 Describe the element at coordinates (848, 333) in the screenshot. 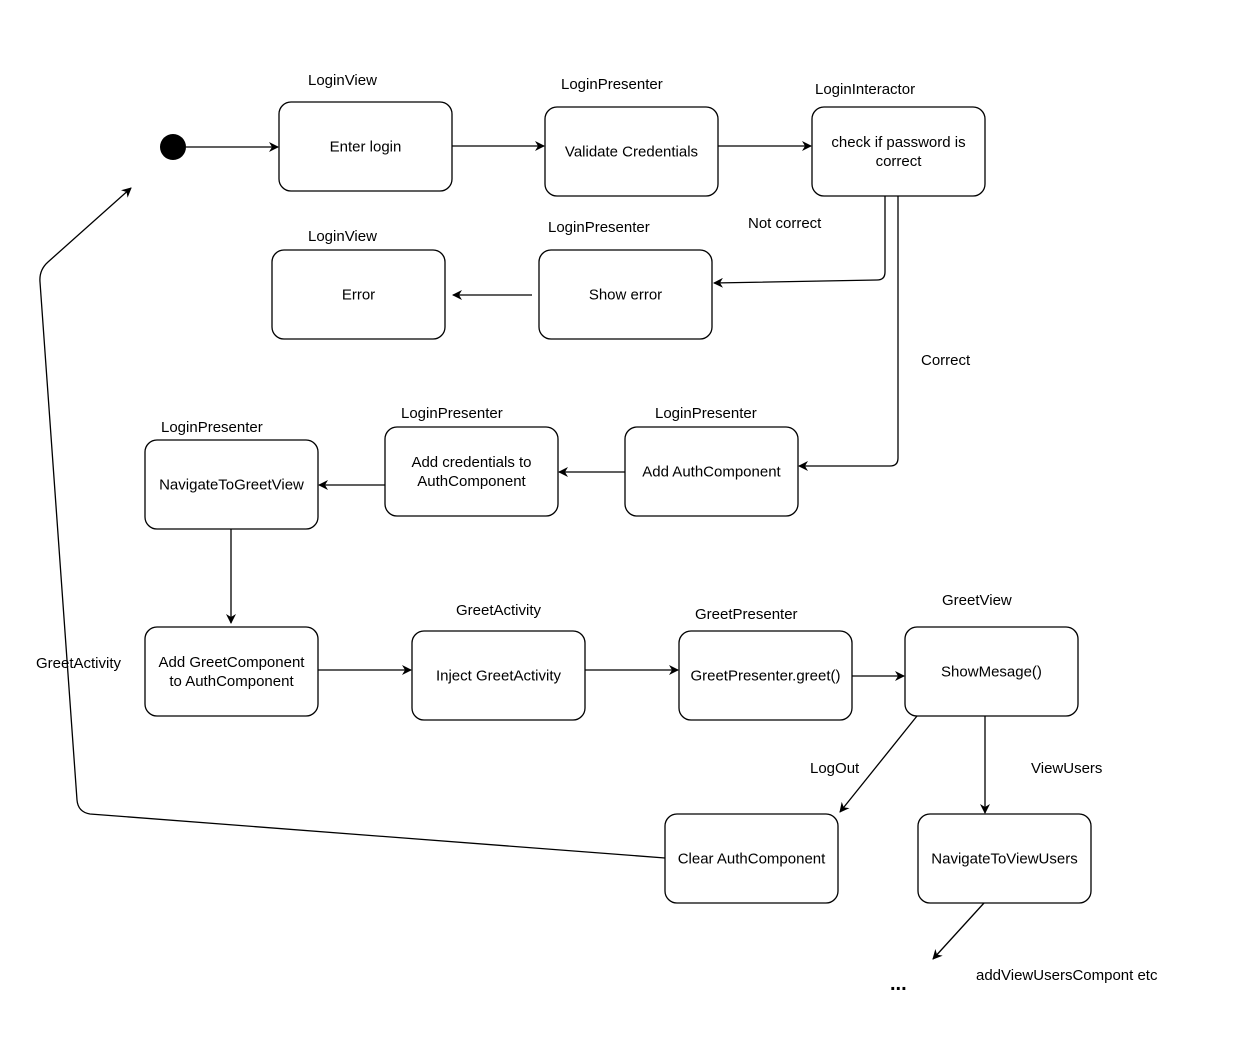

I see `transition-check-to-add-authcomponent` at that location.